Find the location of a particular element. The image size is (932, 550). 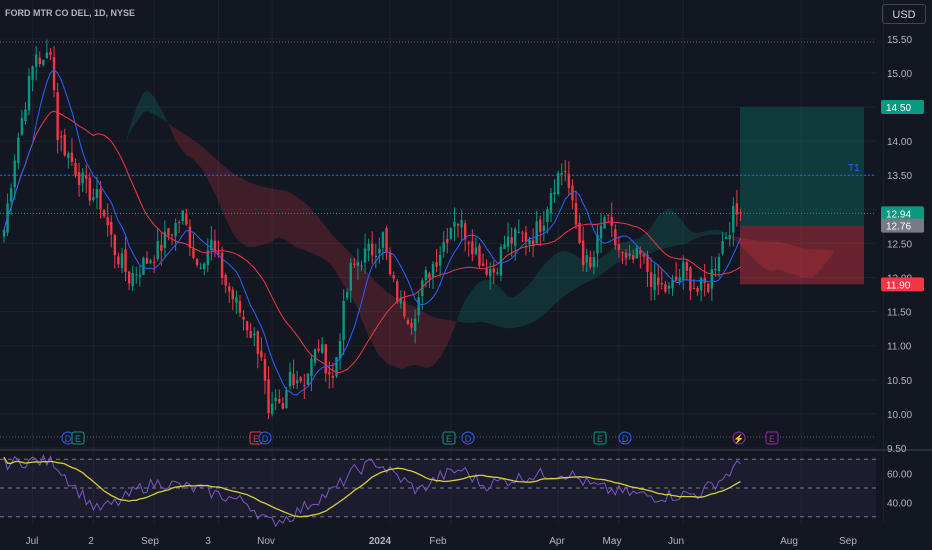

price-tick-label: 10.00 is located at coordinates (899, 415).